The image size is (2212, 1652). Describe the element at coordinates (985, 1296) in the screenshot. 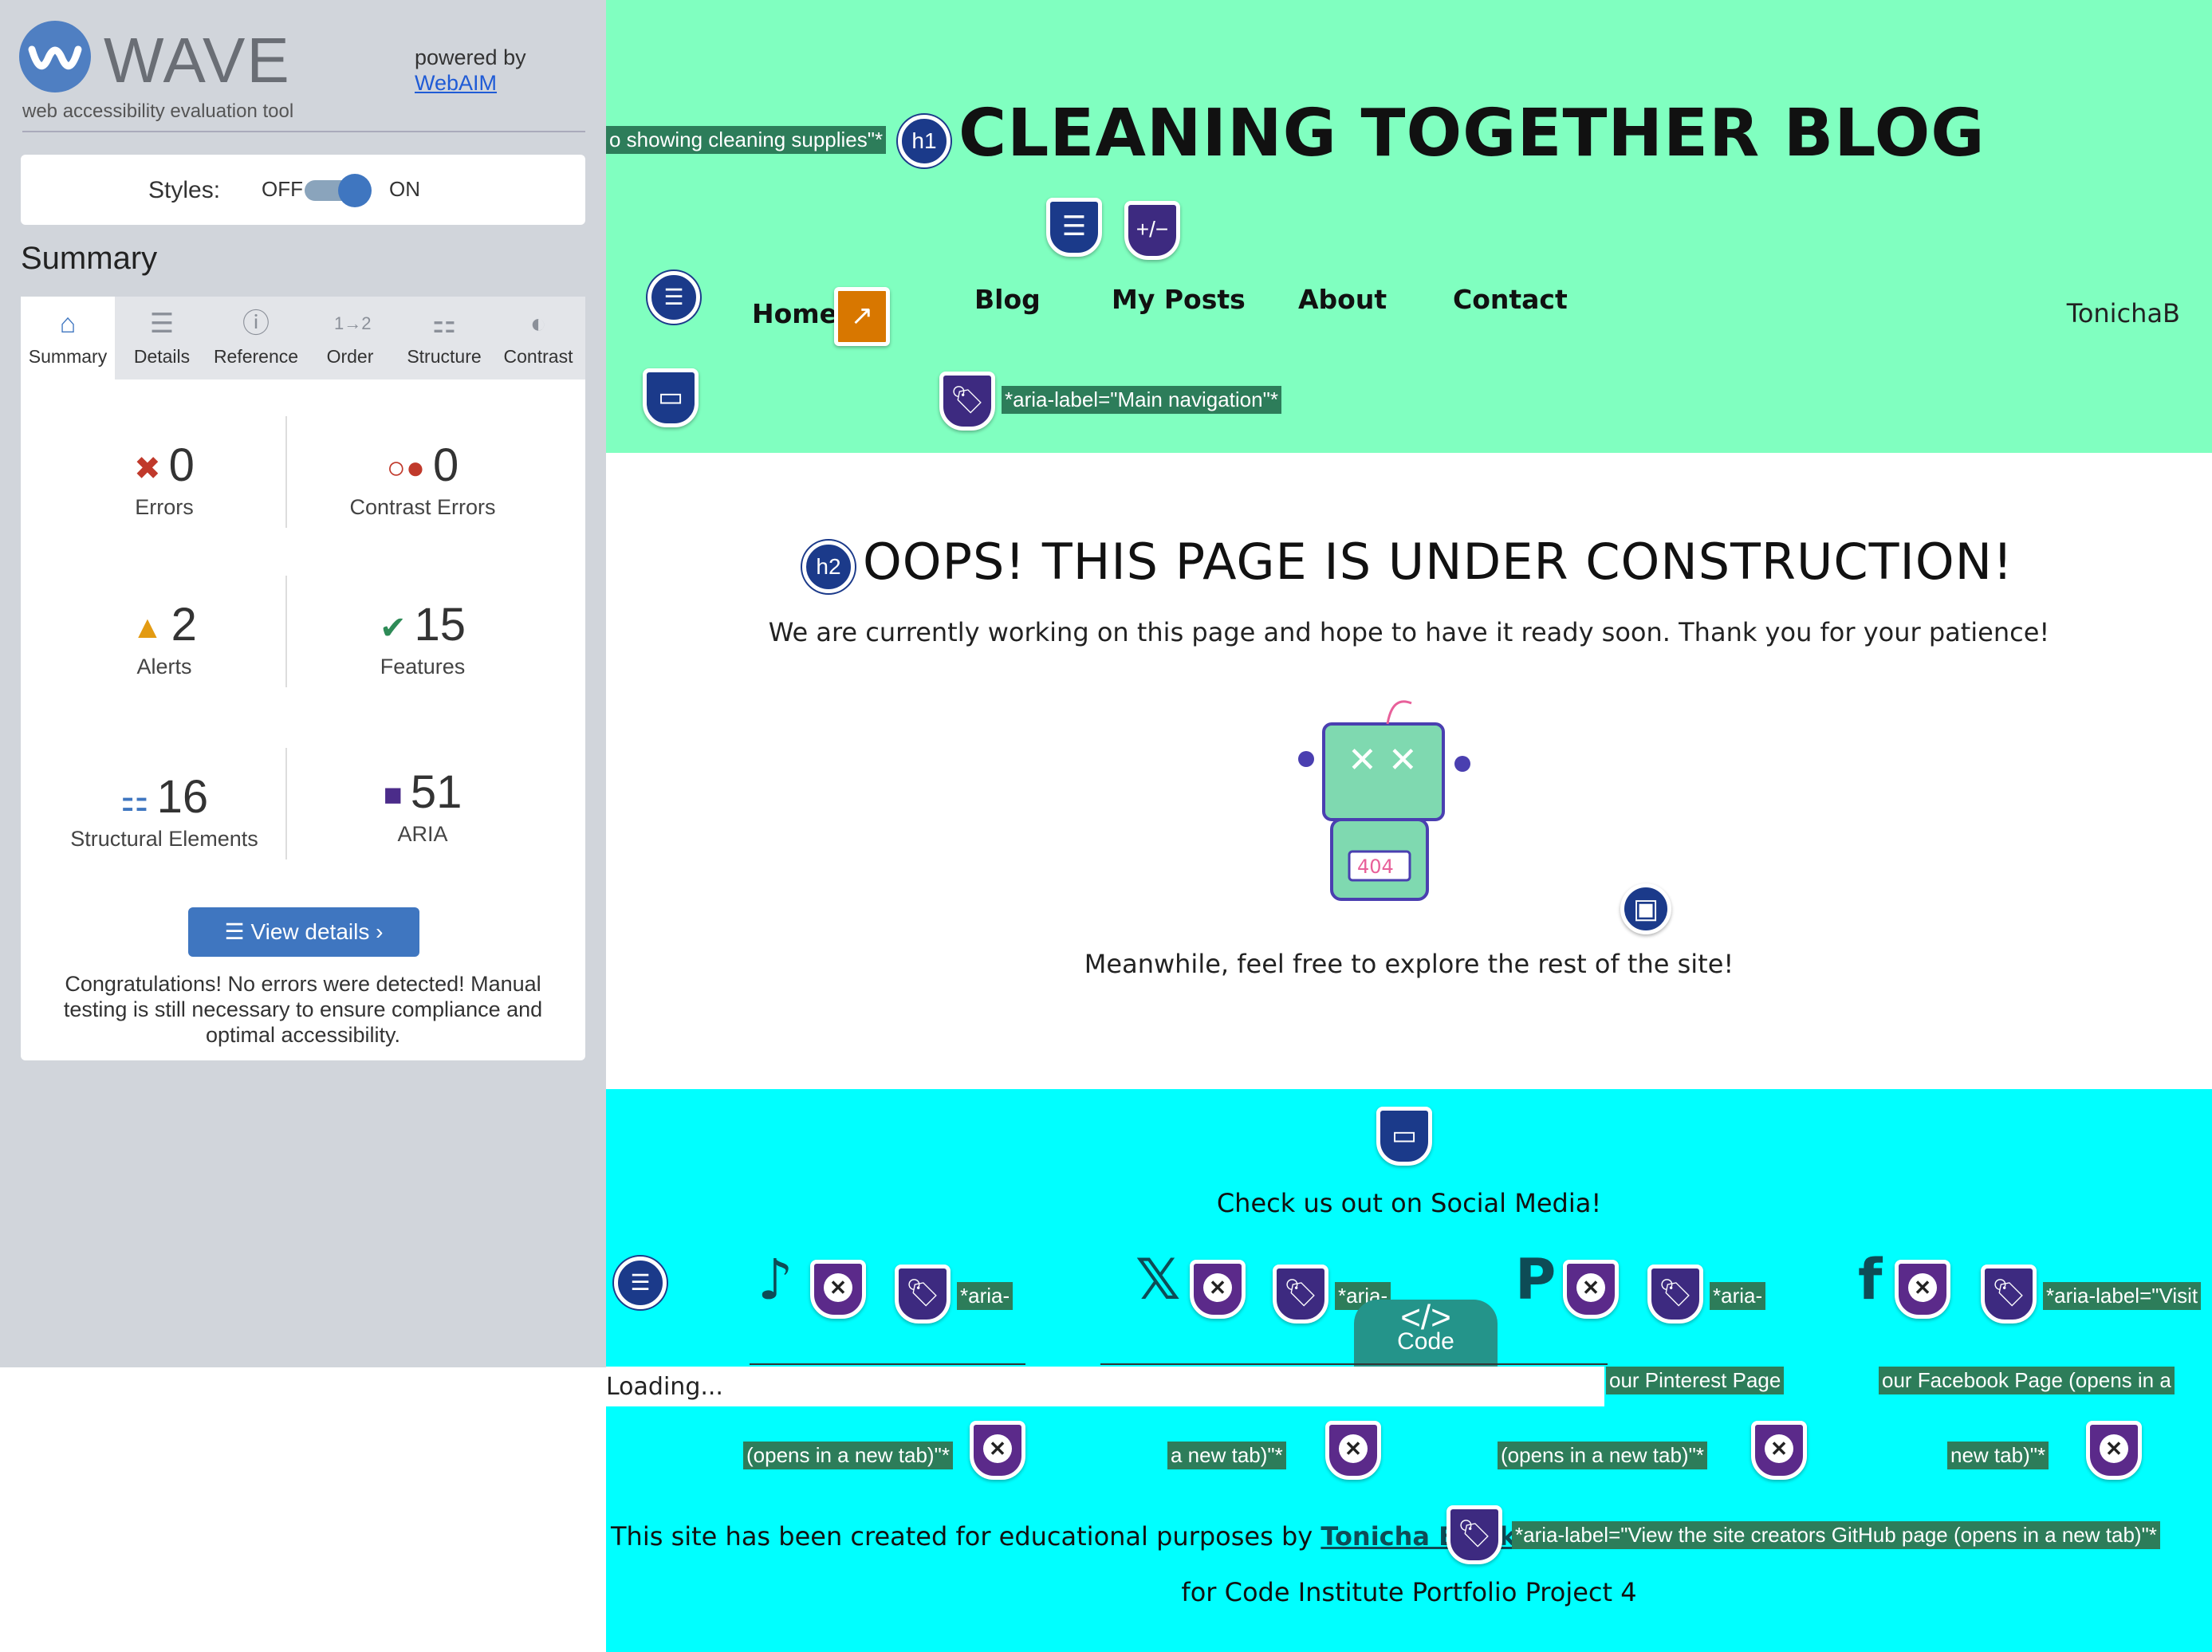

I see `tiktok-aria-label: *aria-` at that location.